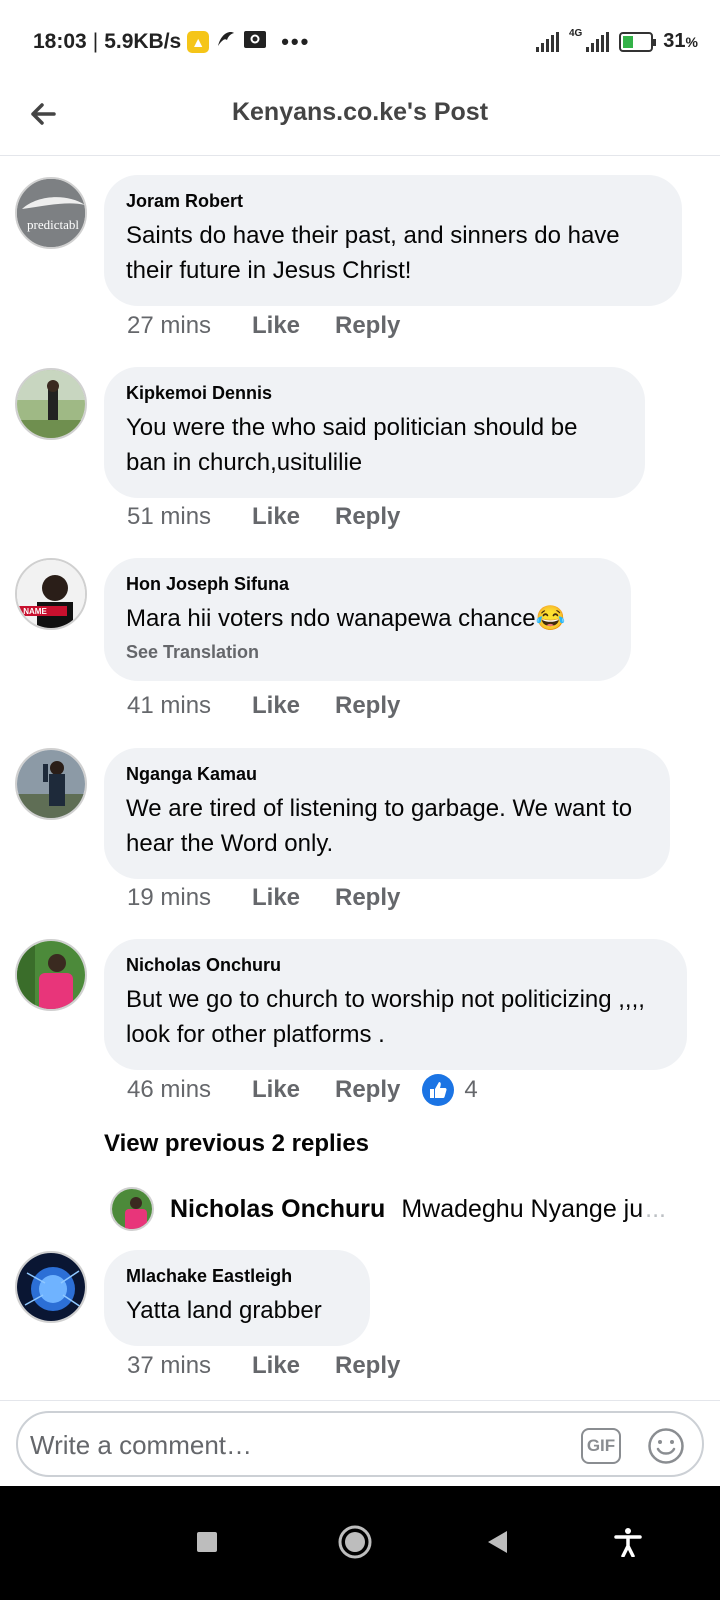 The image size is (720, 1600). Describe the element at coordinates (35, 611) in the screenshot. I see `svg-text: NAME` at that location.